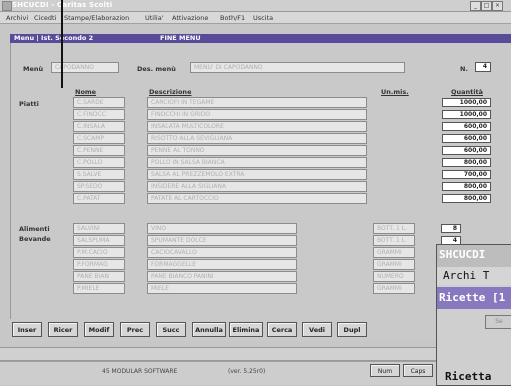 The image size is (511, 386). I want to click on title-bar: SHCUCDI - Caritas Scolti _ □ ×, so click(255, 6).